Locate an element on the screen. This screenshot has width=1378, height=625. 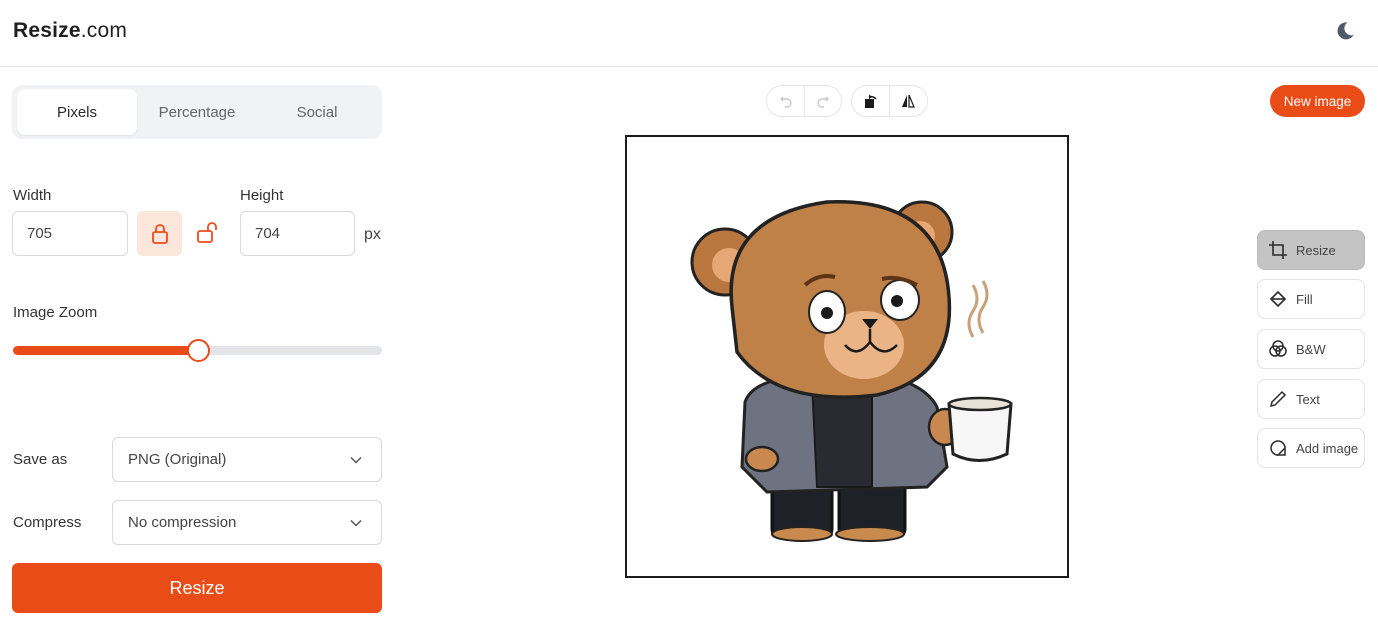
rotate-button is located at coordinates (870, 101).